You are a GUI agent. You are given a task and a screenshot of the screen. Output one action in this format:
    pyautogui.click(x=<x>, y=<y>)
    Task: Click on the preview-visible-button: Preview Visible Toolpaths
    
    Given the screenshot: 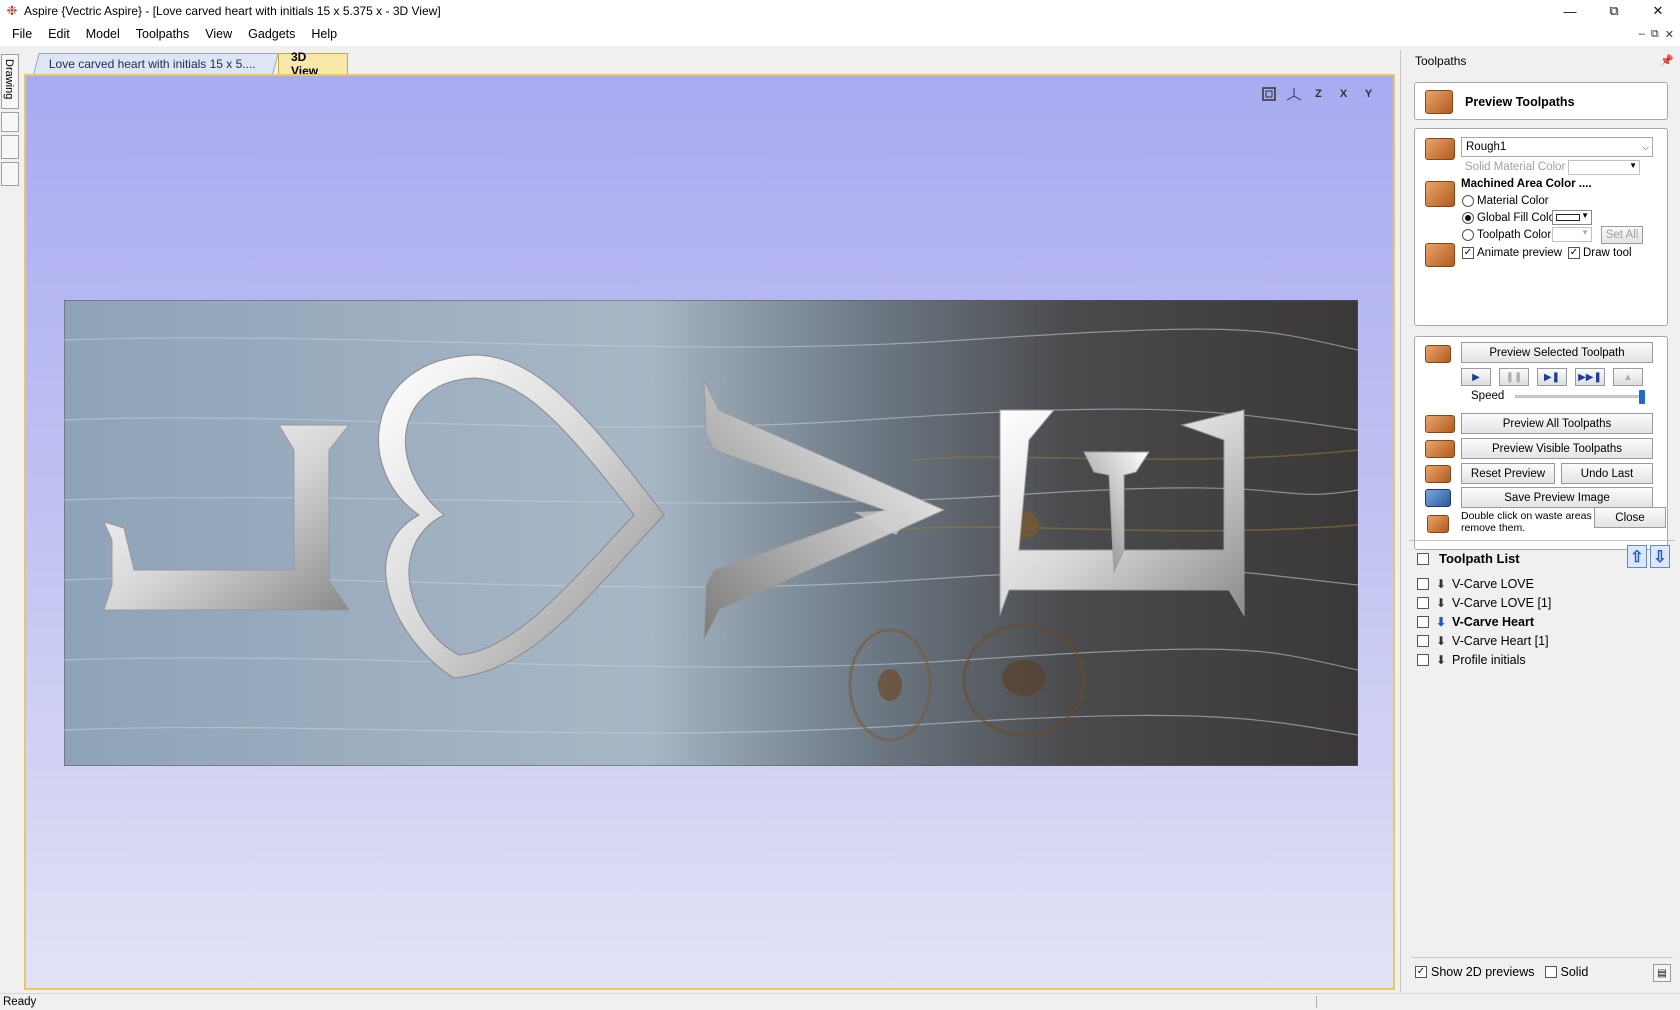 What is the action you would take?
    pyautogui.click(x=1557, y=448)
    